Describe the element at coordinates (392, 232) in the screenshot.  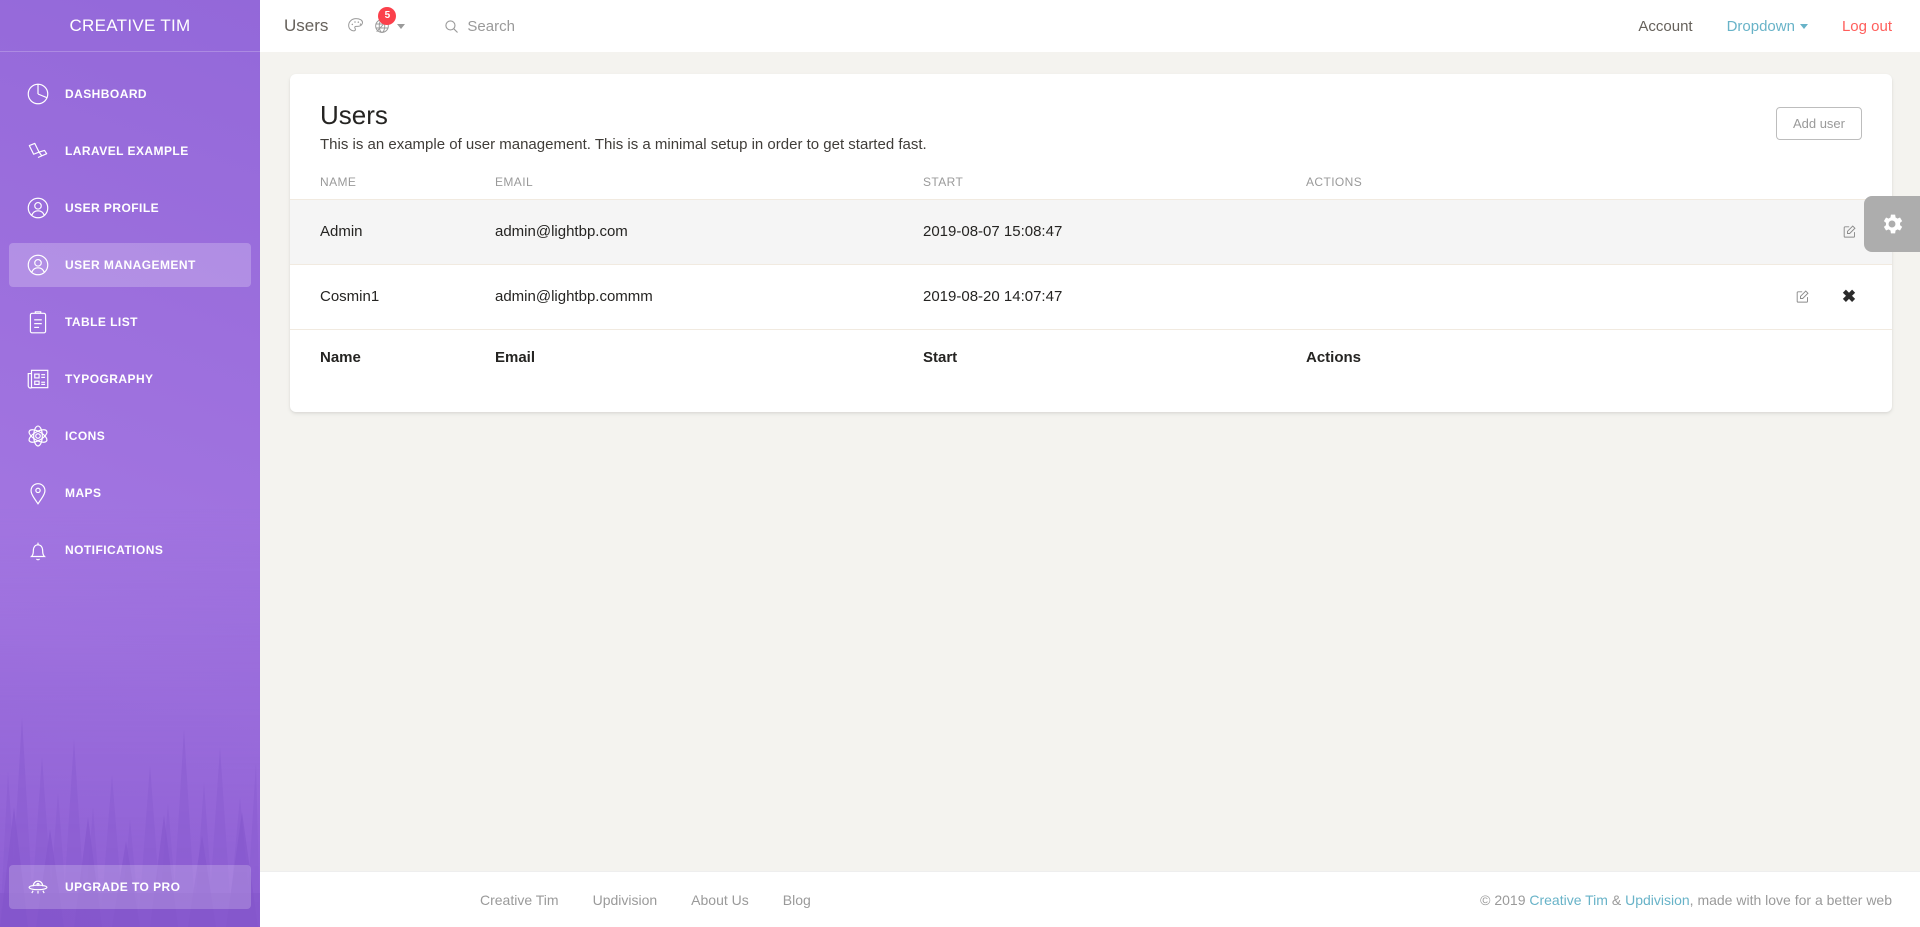
I see `cell-name: Admin` at that location.